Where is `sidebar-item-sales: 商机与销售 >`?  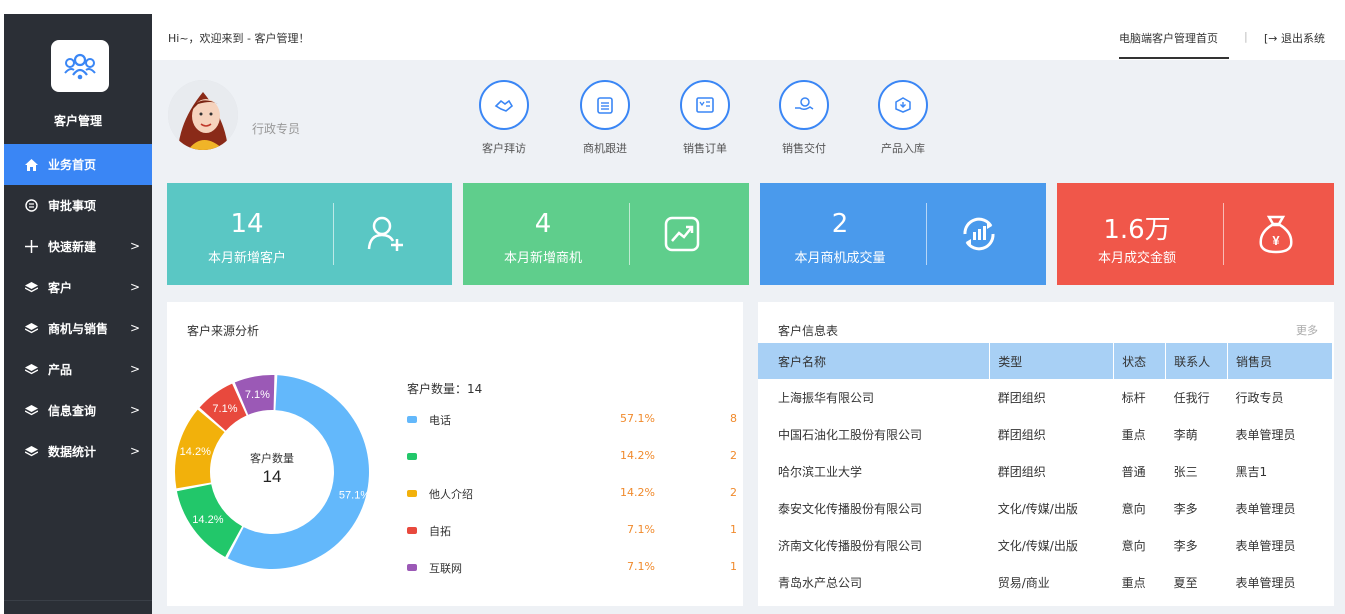 sidebar-item-sales: 商机与销售 > is located at coordinates (78, 328).